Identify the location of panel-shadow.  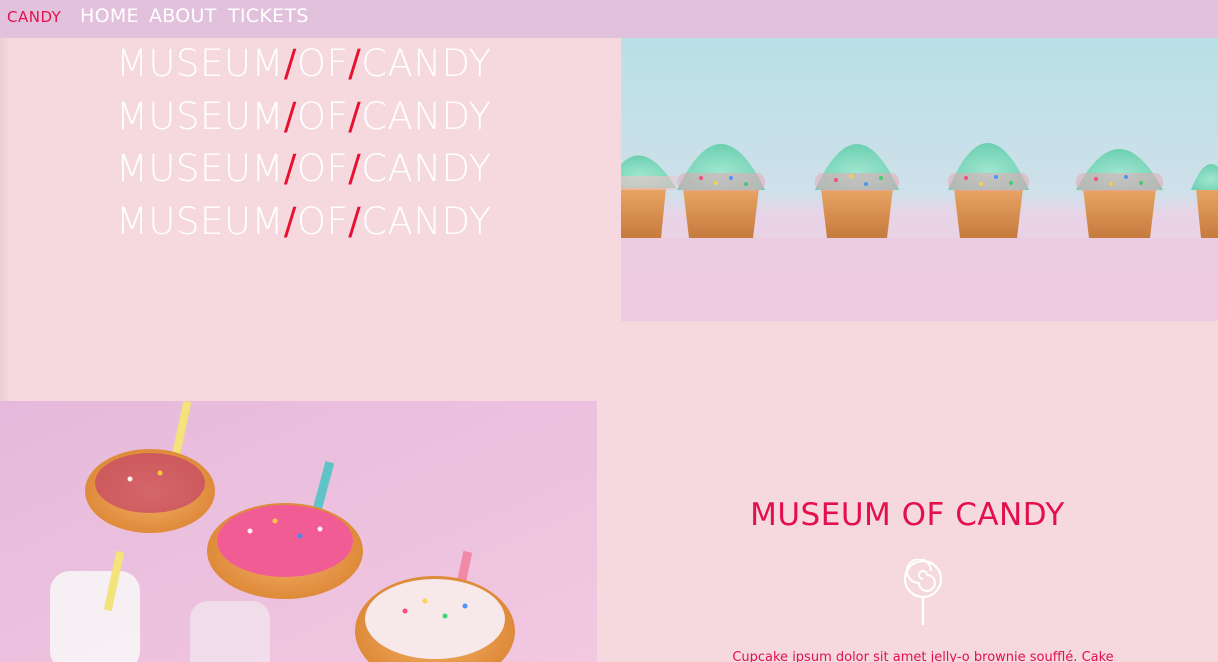
(5, 219).